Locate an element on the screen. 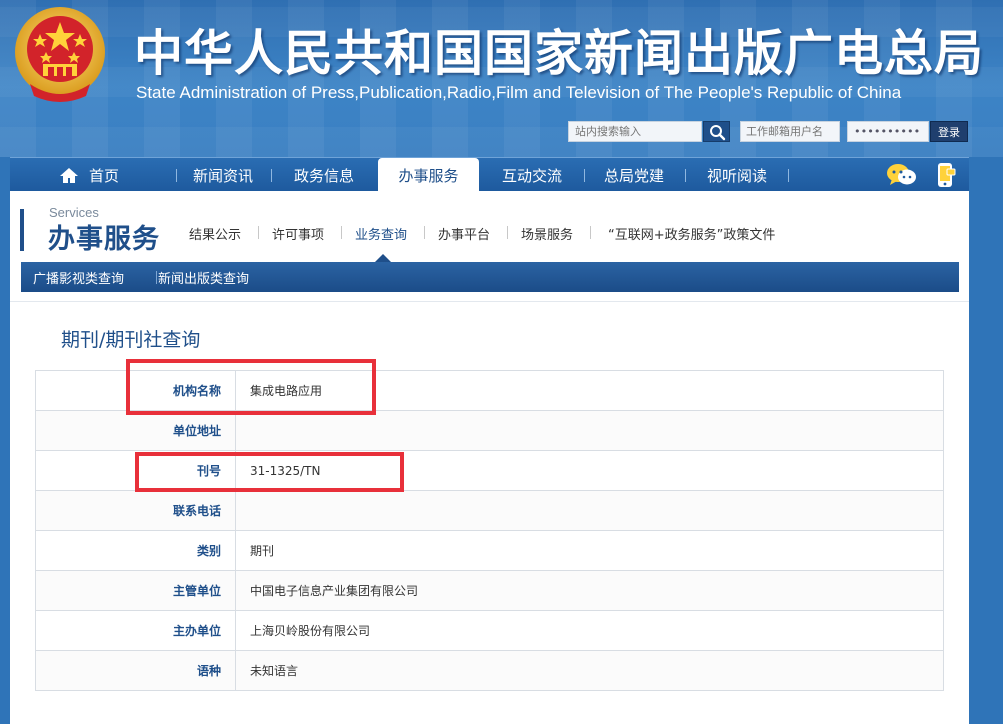  site-title-cn: 中华人民共和国国家新闻出版广电总局 is located at coordinates (559, 53).